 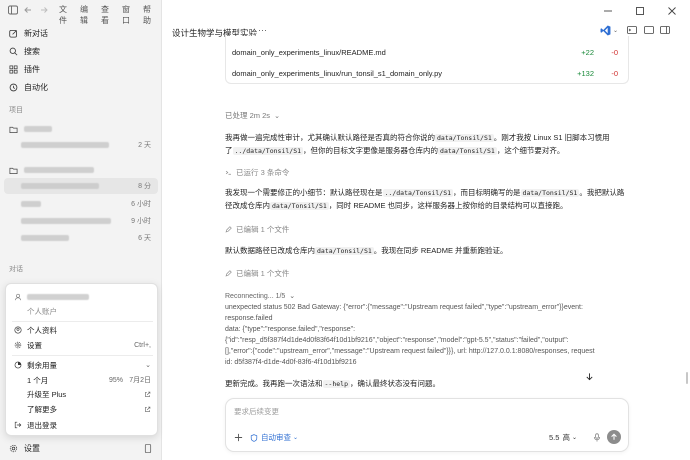 What do you see at coordinates (32, 51) in the screenshot?
I see `nav-search-label: 搜索` at bounding box center [32, 51].